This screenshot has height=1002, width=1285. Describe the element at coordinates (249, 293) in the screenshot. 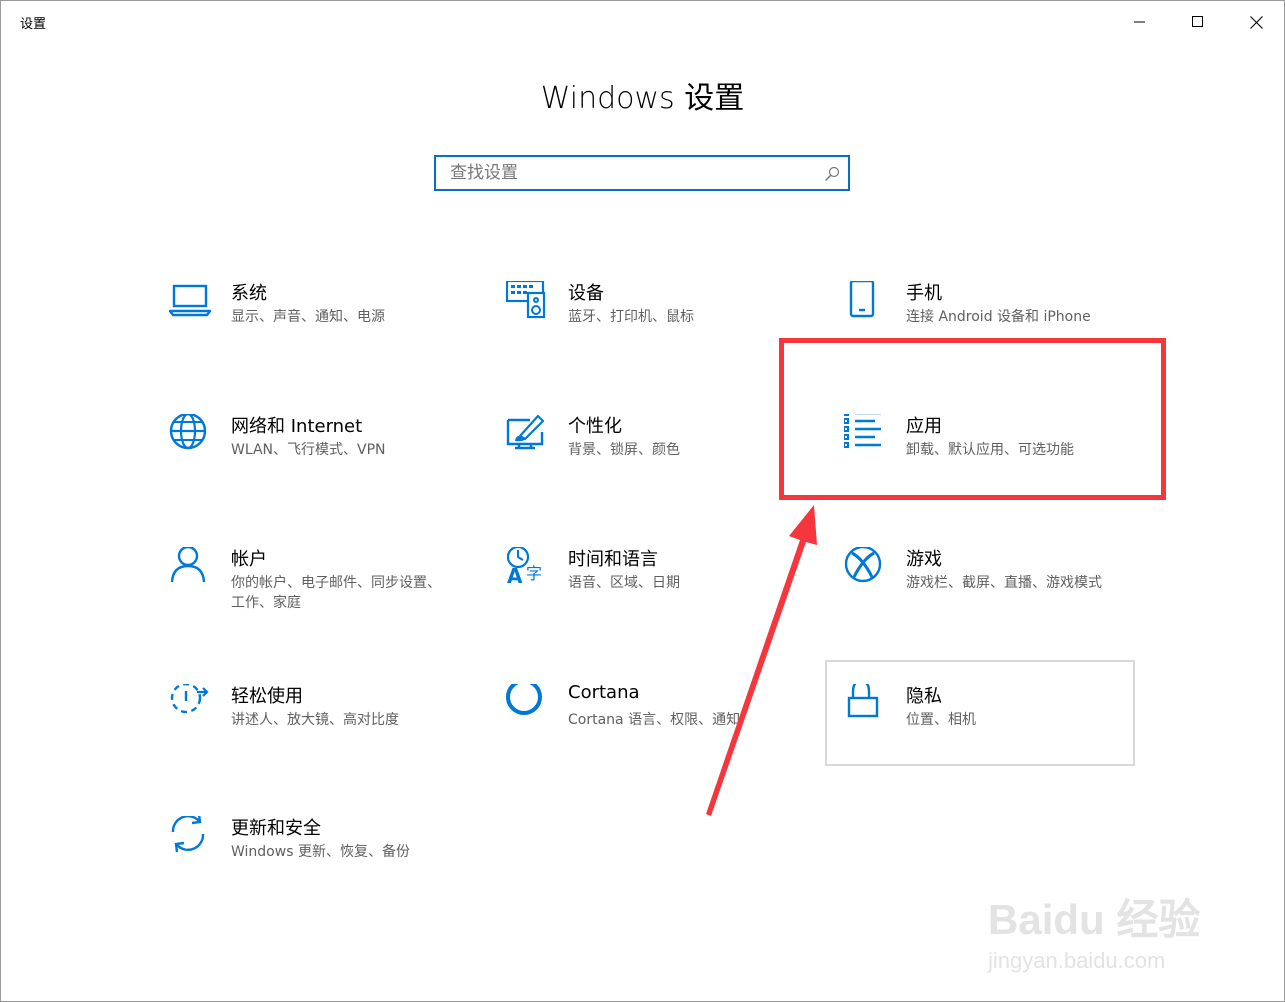

I see `tile-title: 系统` at that location.